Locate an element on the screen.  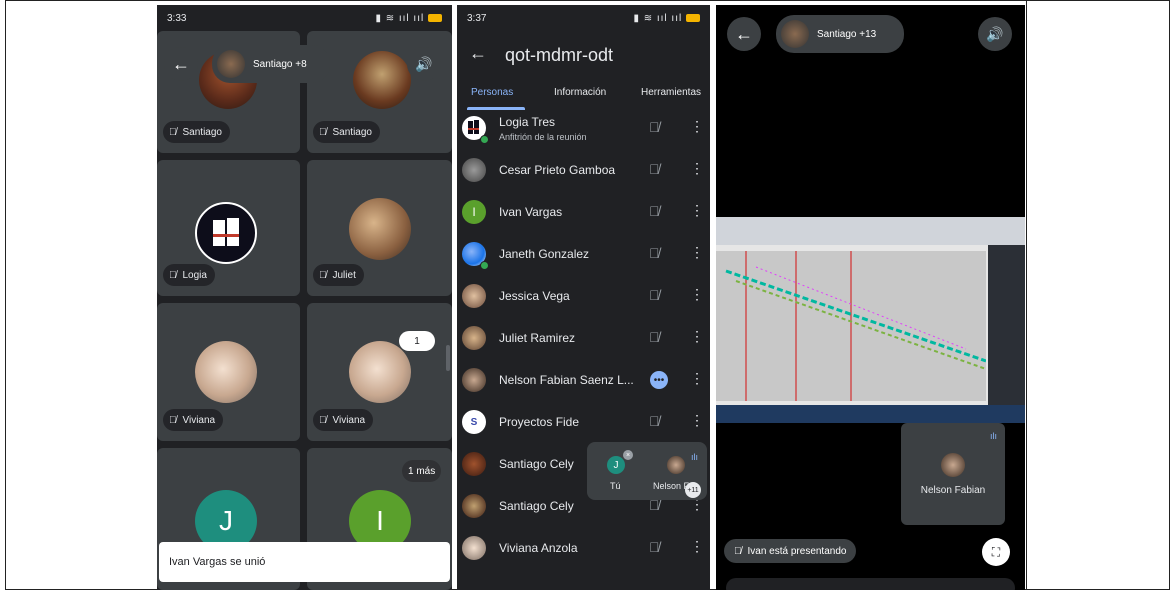
participant-row: I Ivan Vargas 🎙̸ ⋮ is located at coordinates (583, 212).